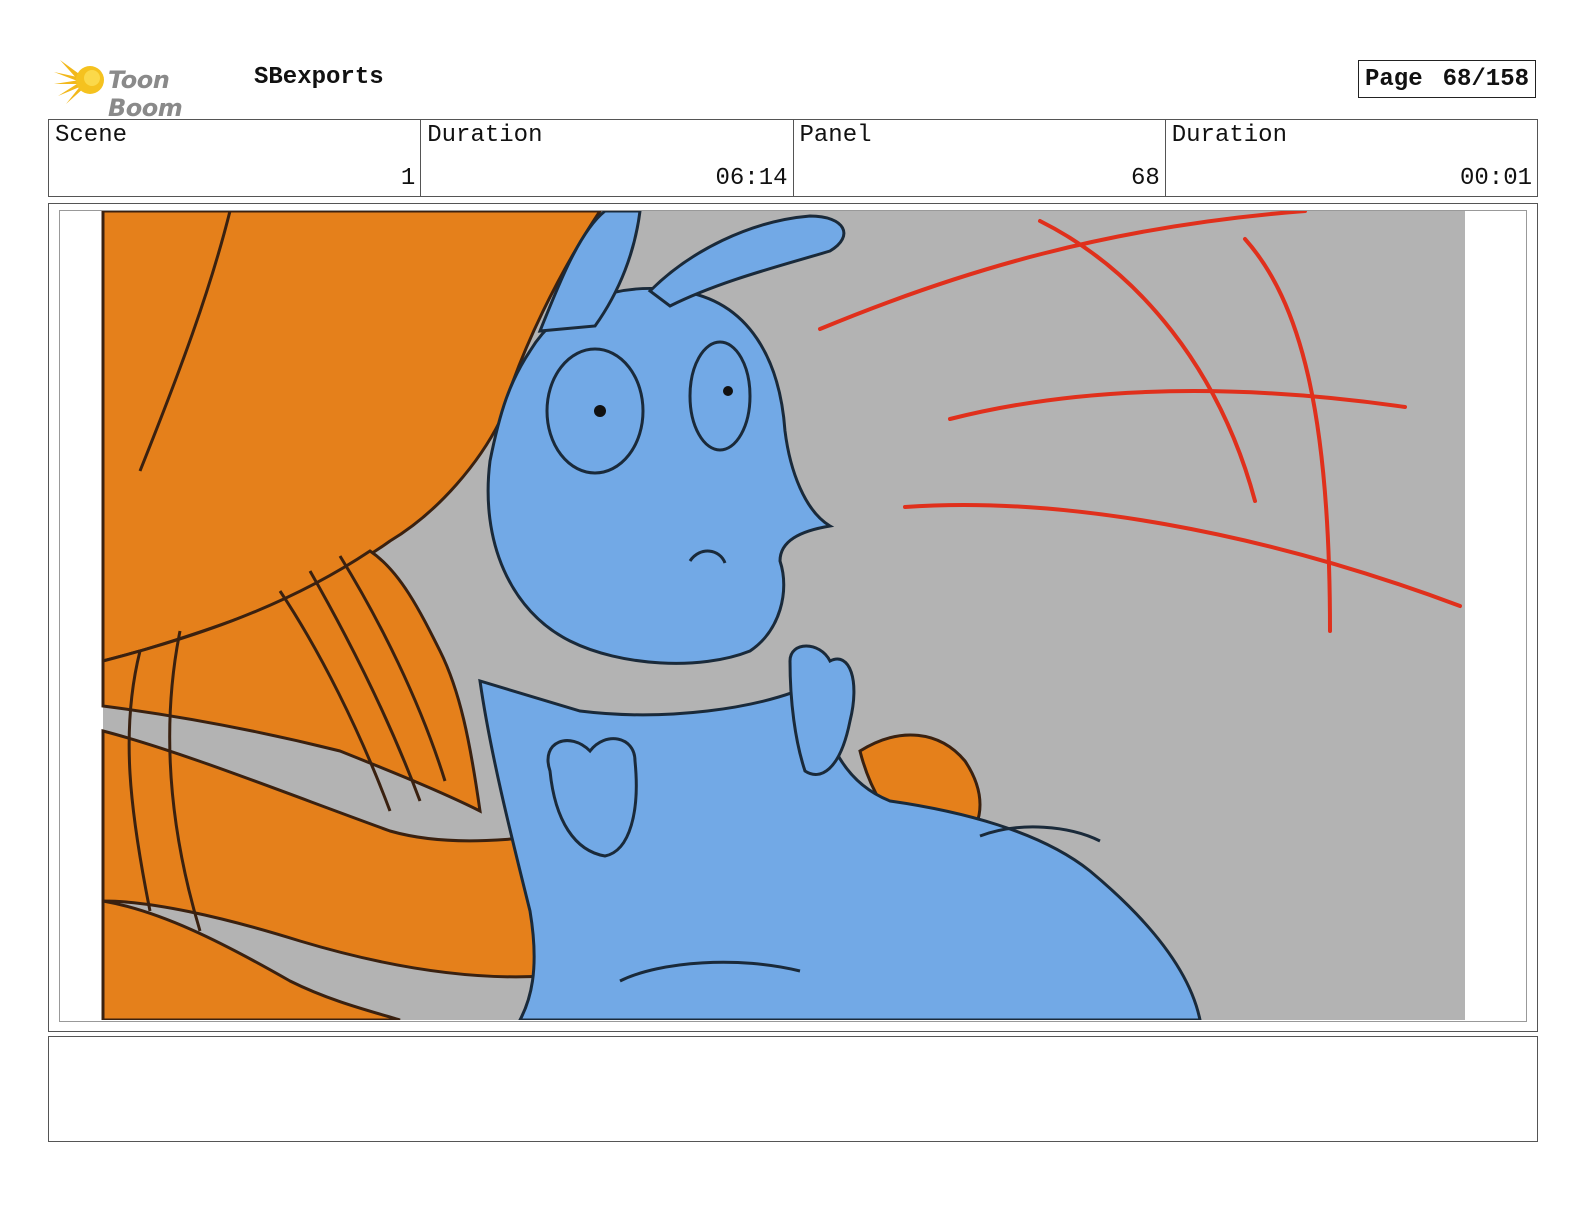 Image resolution: width=1584 pixels, height=1224 pixels. Describe the element at coordinates (1145, 178) in the screenshot. I see `panel-value: 68` at that location.